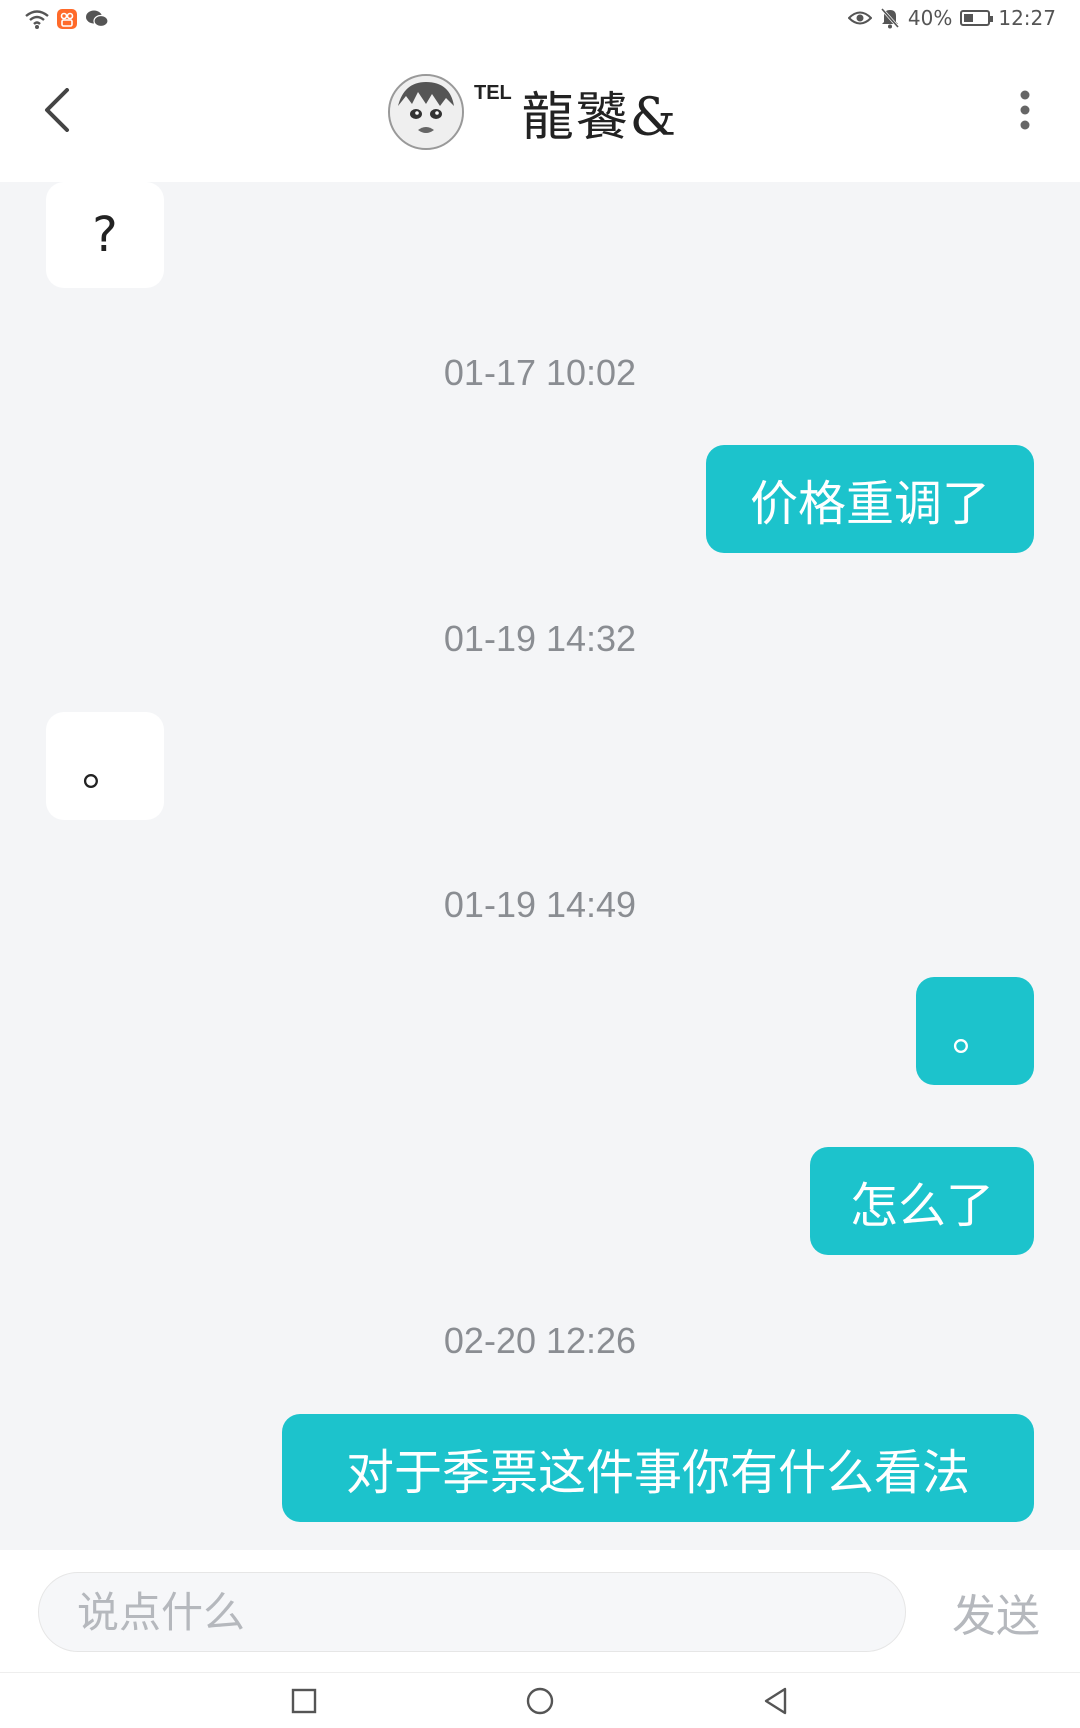  I want to click on more-vertical-icon, so click(1025, 110).